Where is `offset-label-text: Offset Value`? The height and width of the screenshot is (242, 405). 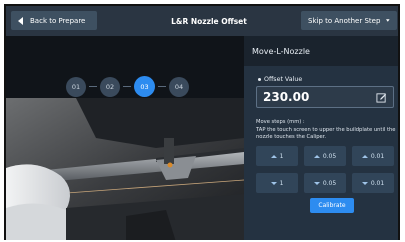
offset-label-text: Offset Value is located at coordinates (283, 79).